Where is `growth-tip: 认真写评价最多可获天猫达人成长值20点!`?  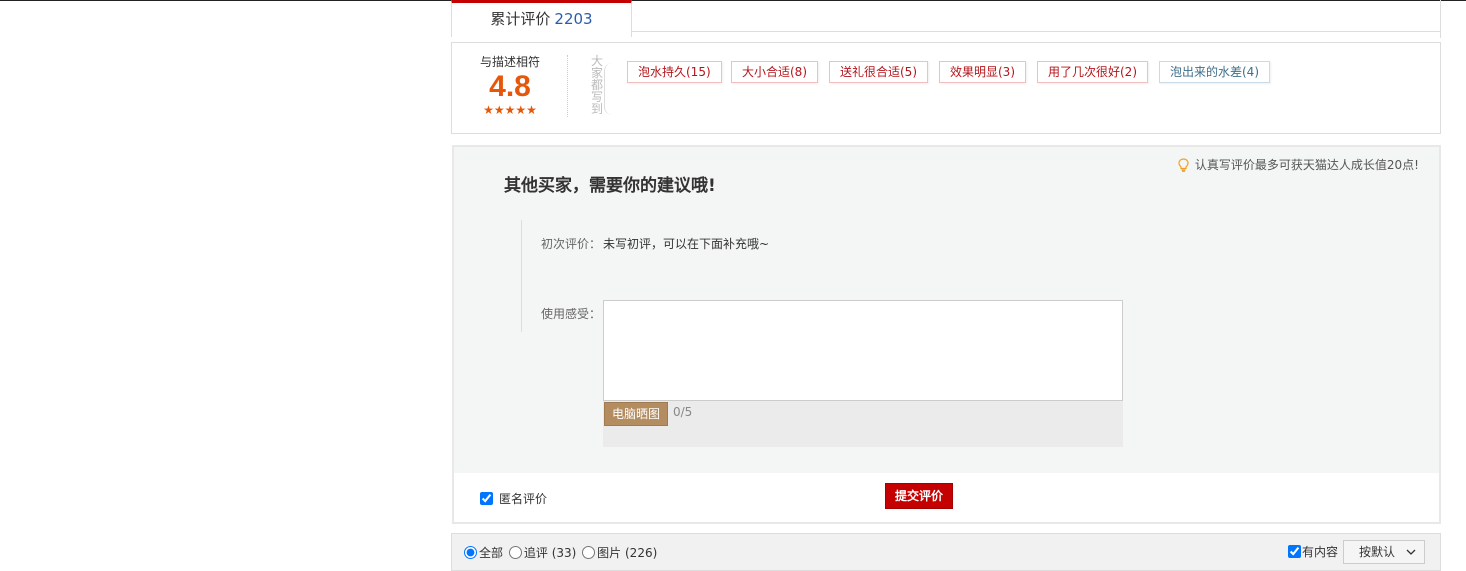
growth-tip: 认真写评价最多可获天猫达人成长值20点! is located at coordinates (1298, 164).